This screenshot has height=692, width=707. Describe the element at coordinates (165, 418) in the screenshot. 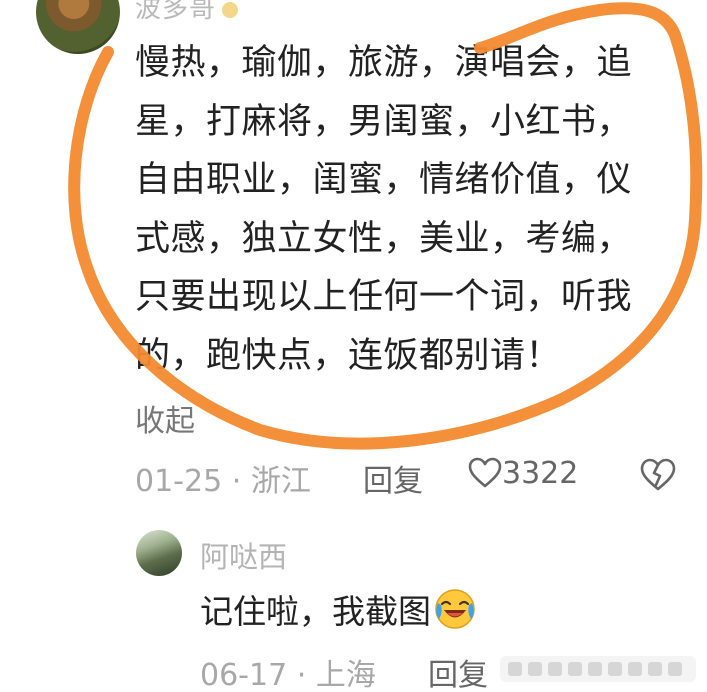

I see `collapse-link: 收起` at that location.